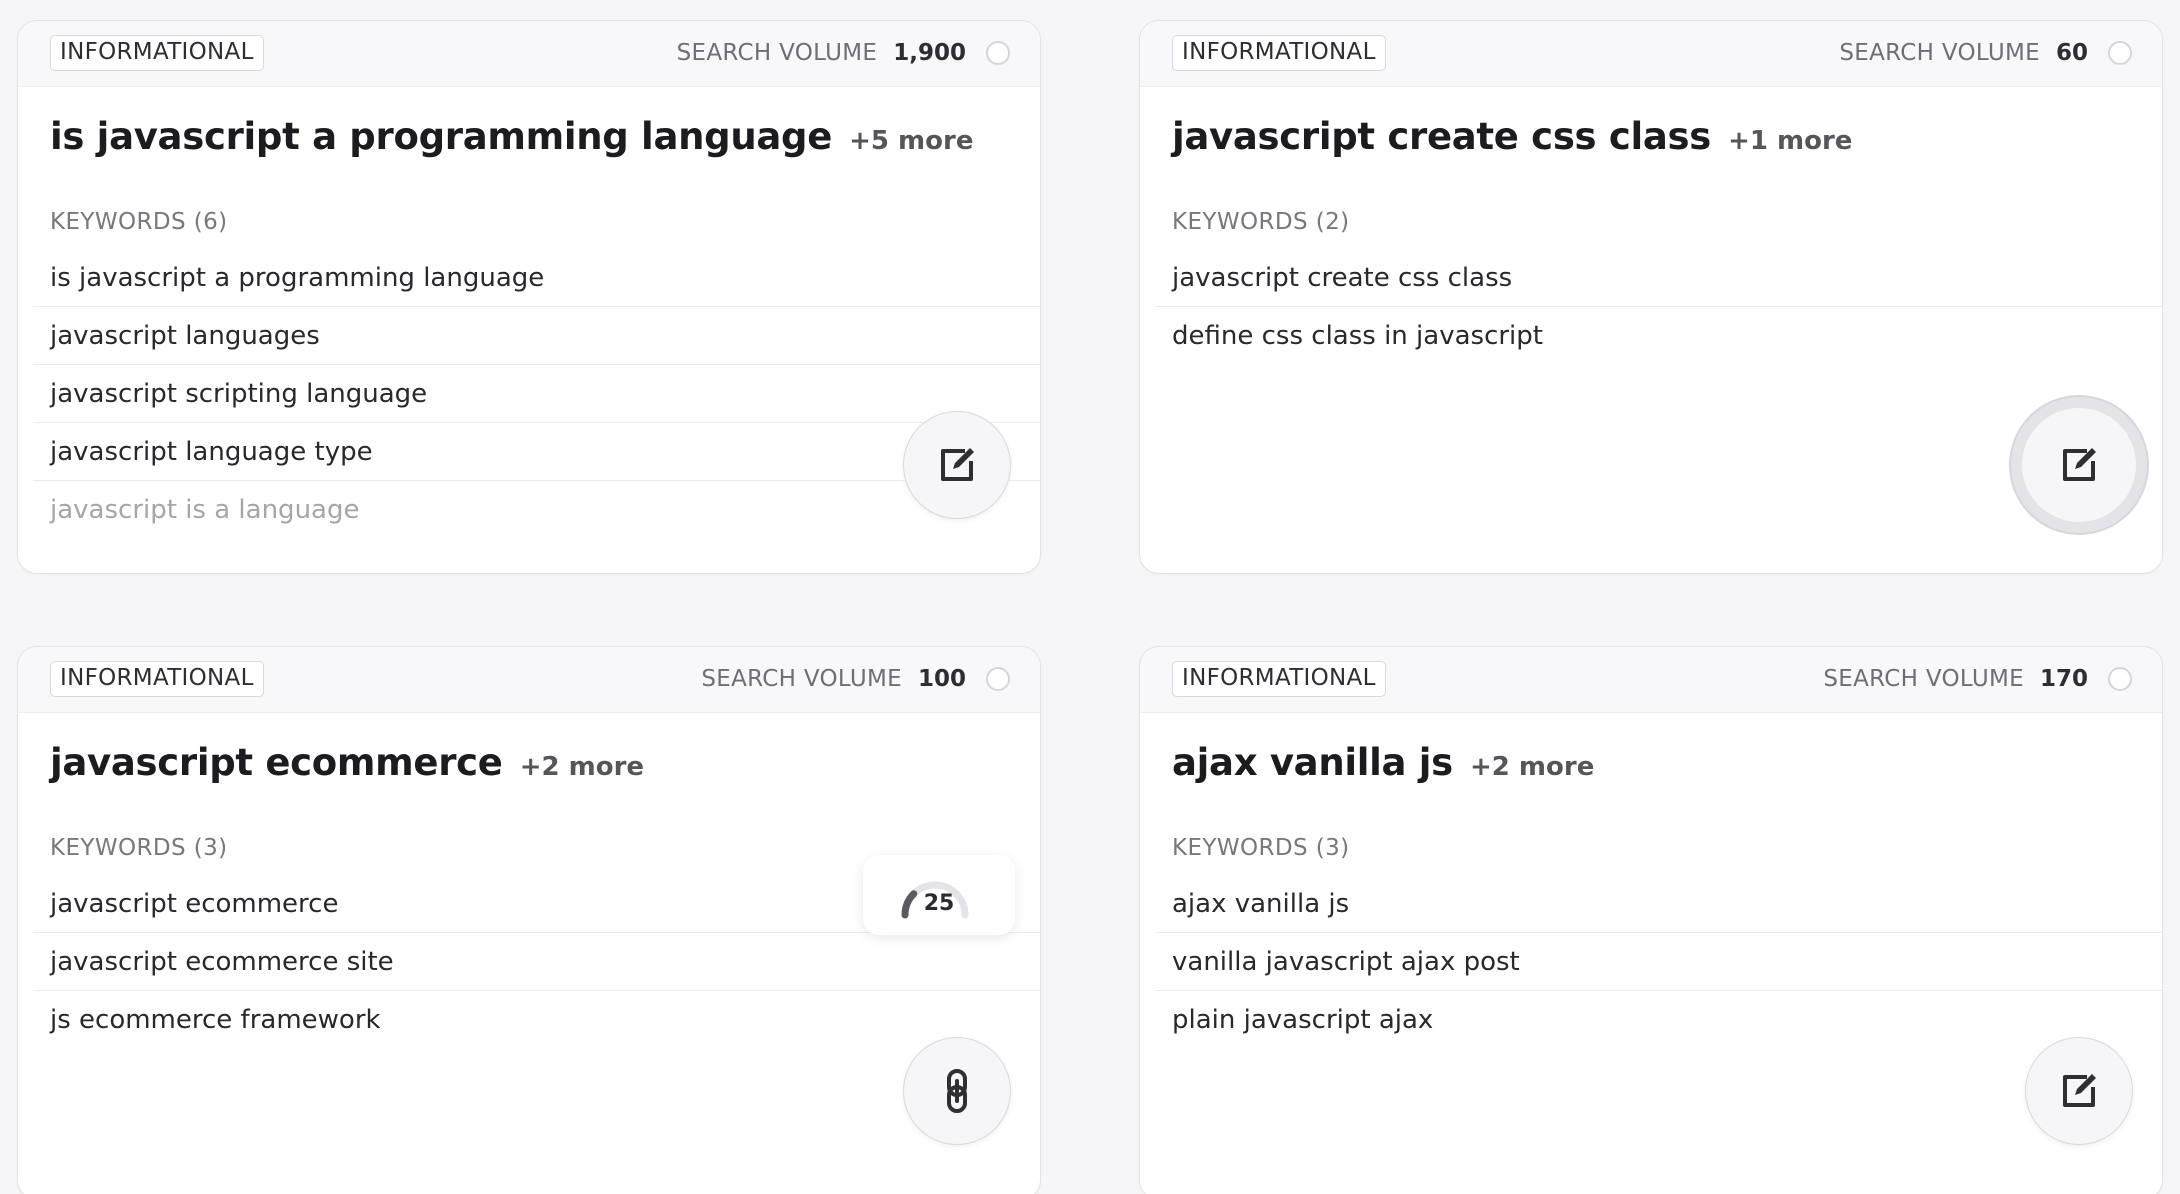 Image resolution: width=2180 pixels, height=1194 pixels. What do you see at coordinates (1441, 136) in the screenshot?
I see `main-keyword: javascript create css class` at bounding box center [1441, 136].